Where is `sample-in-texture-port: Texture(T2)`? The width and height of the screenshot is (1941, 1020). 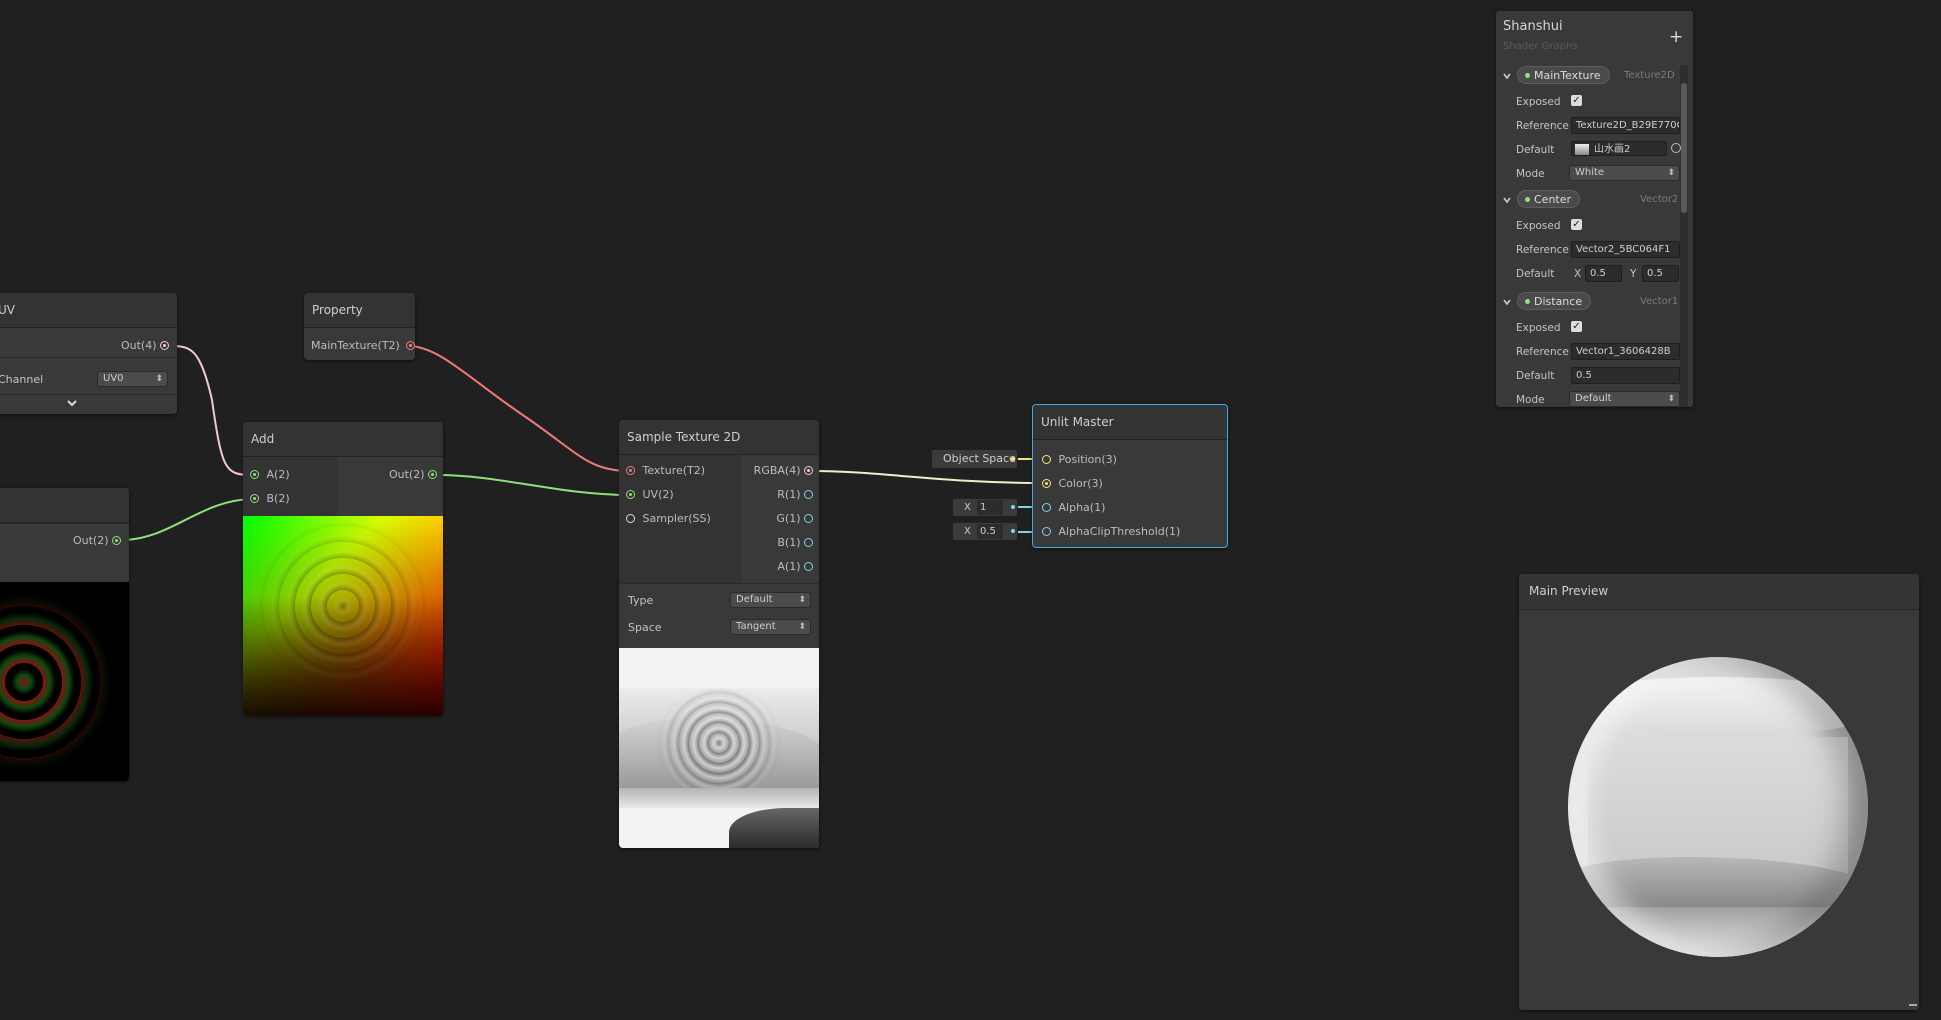 sample-in-texture-port: Texture(T2) is located at coordinates (665, 471).